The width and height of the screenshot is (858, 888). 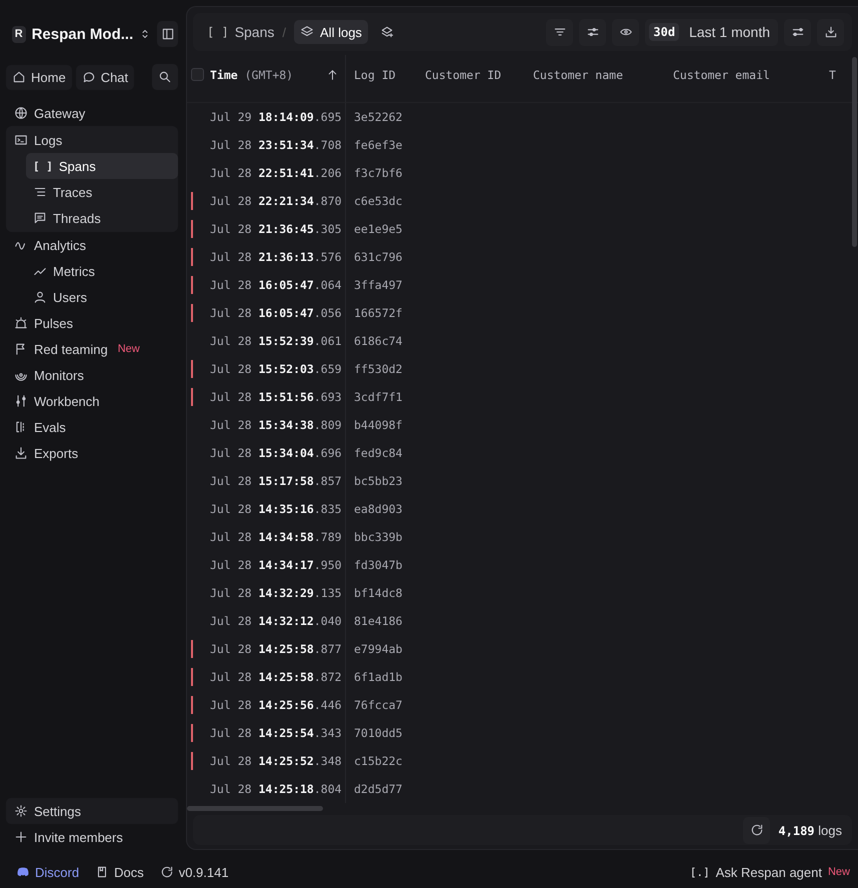 I want to click on settings-toggle-button, so click(x=797, y=32).